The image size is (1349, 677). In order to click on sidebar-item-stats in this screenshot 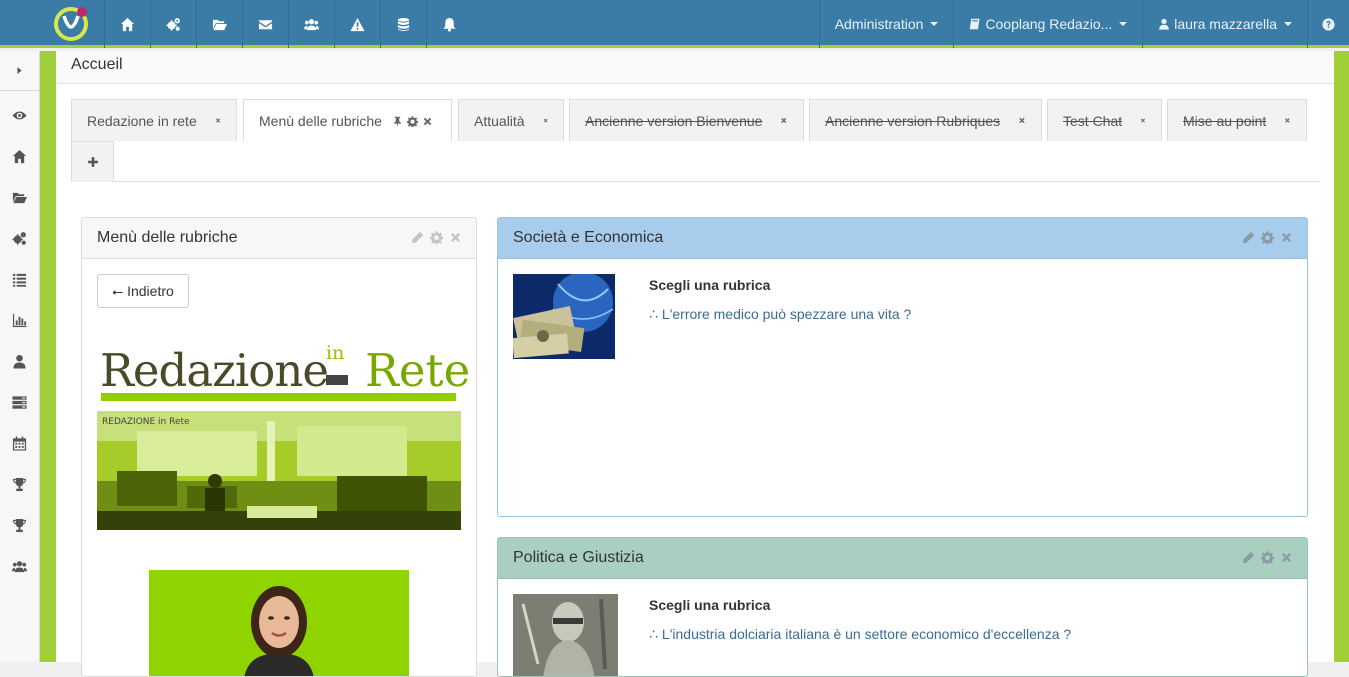, I will do `click(19, 320)`.